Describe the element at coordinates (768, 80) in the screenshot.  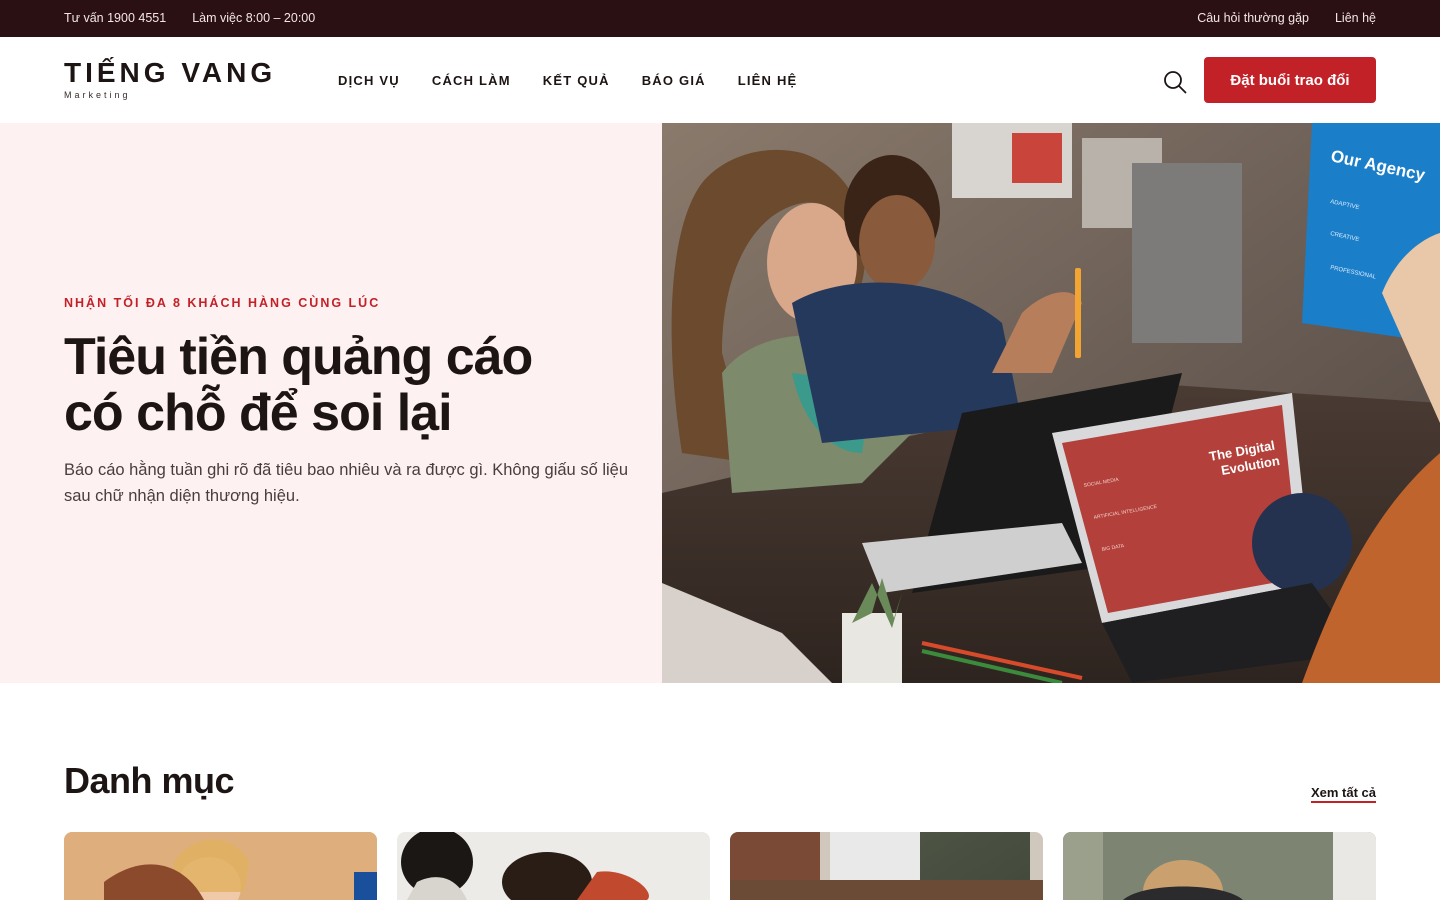
I see `nav-item-contact: LIÊN HỆ` at that location.